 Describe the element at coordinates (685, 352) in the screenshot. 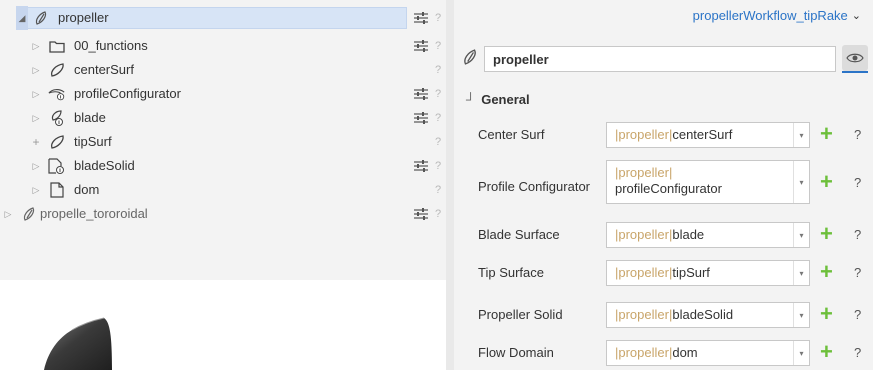

I see `reference-name: dom` at that location.